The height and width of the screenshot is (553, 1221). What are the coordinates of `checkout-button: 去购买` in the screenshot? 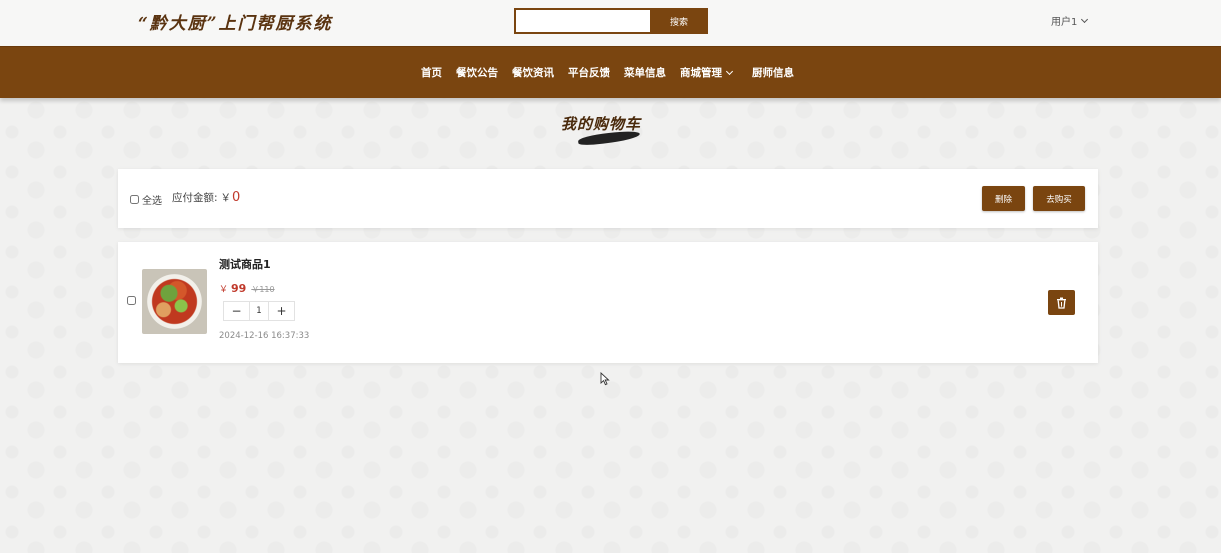 It's located at (1059, 198).